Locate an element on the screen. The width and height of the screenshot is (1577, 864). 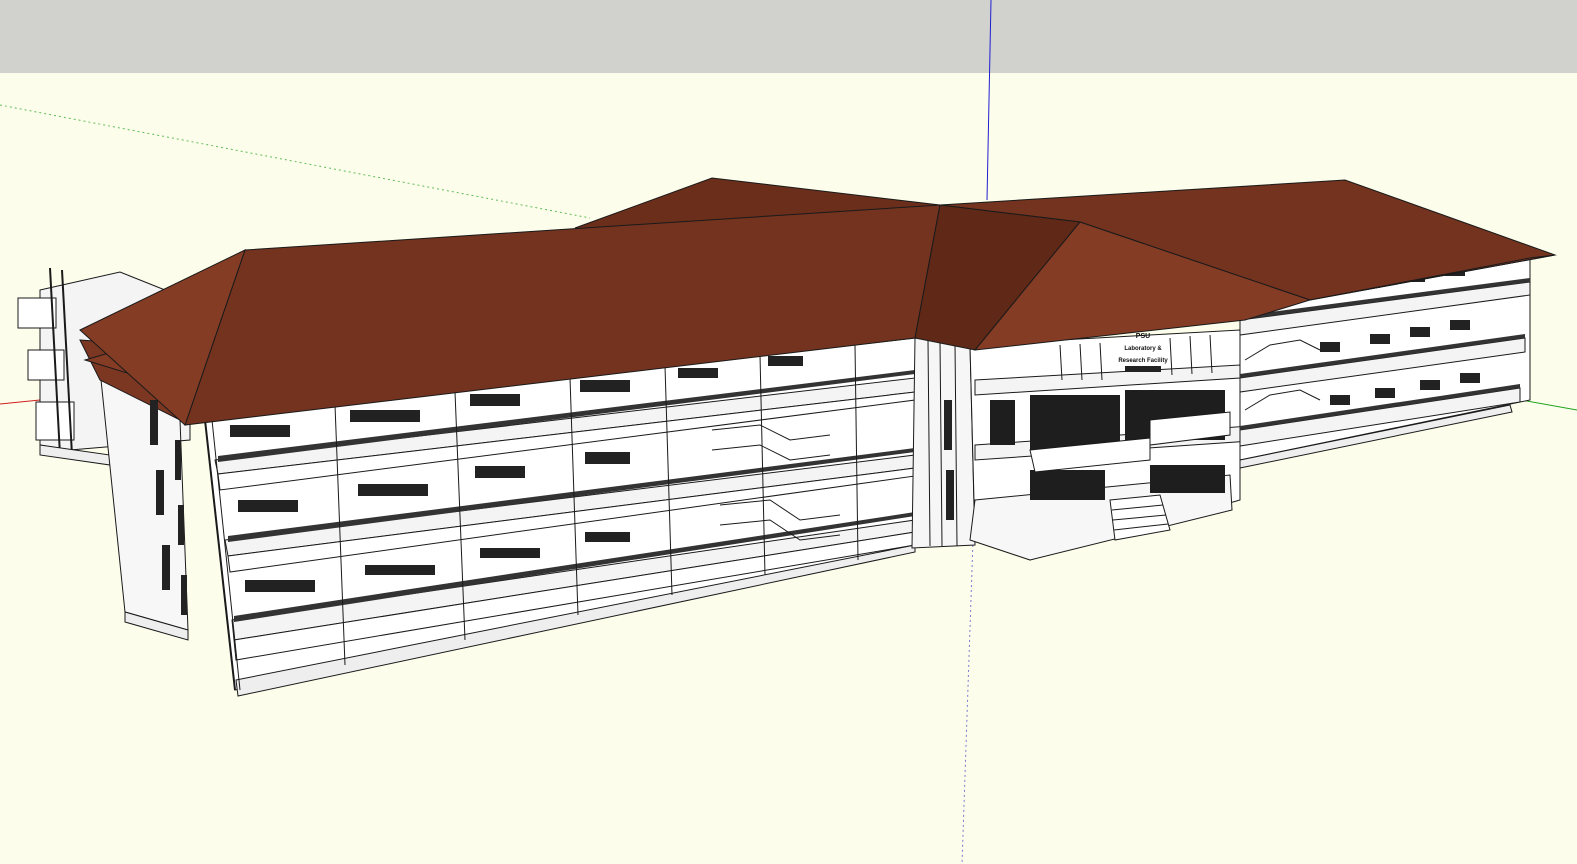
svg-text: Laboratory & is located at coordinates (1143, 349).